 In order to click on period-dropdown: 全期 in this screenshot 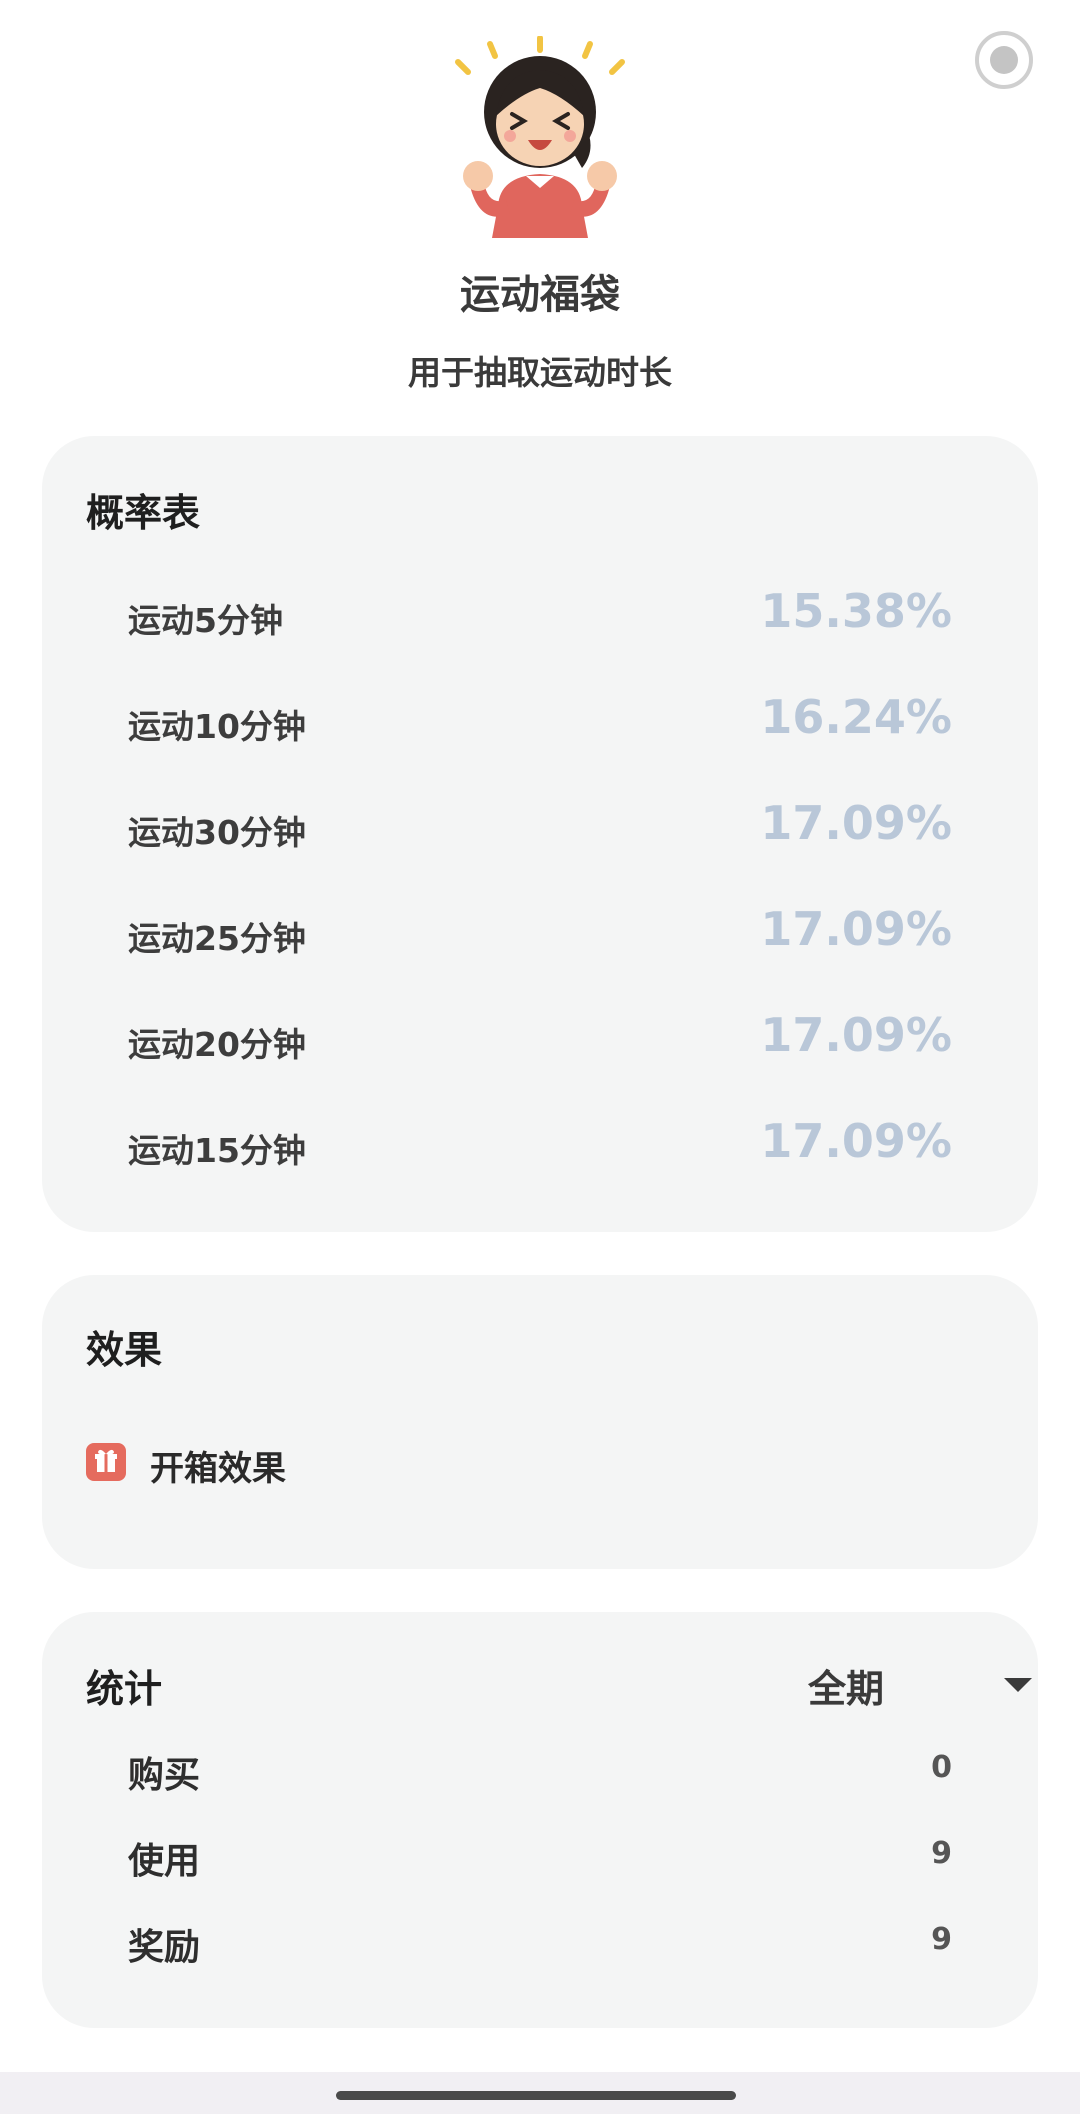, I will do `click(923, 1688)`.